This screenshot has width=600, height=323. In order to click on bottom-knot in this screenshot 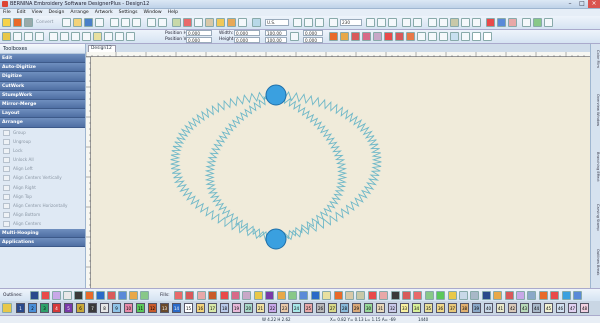, I will do `click(276, 239)`.